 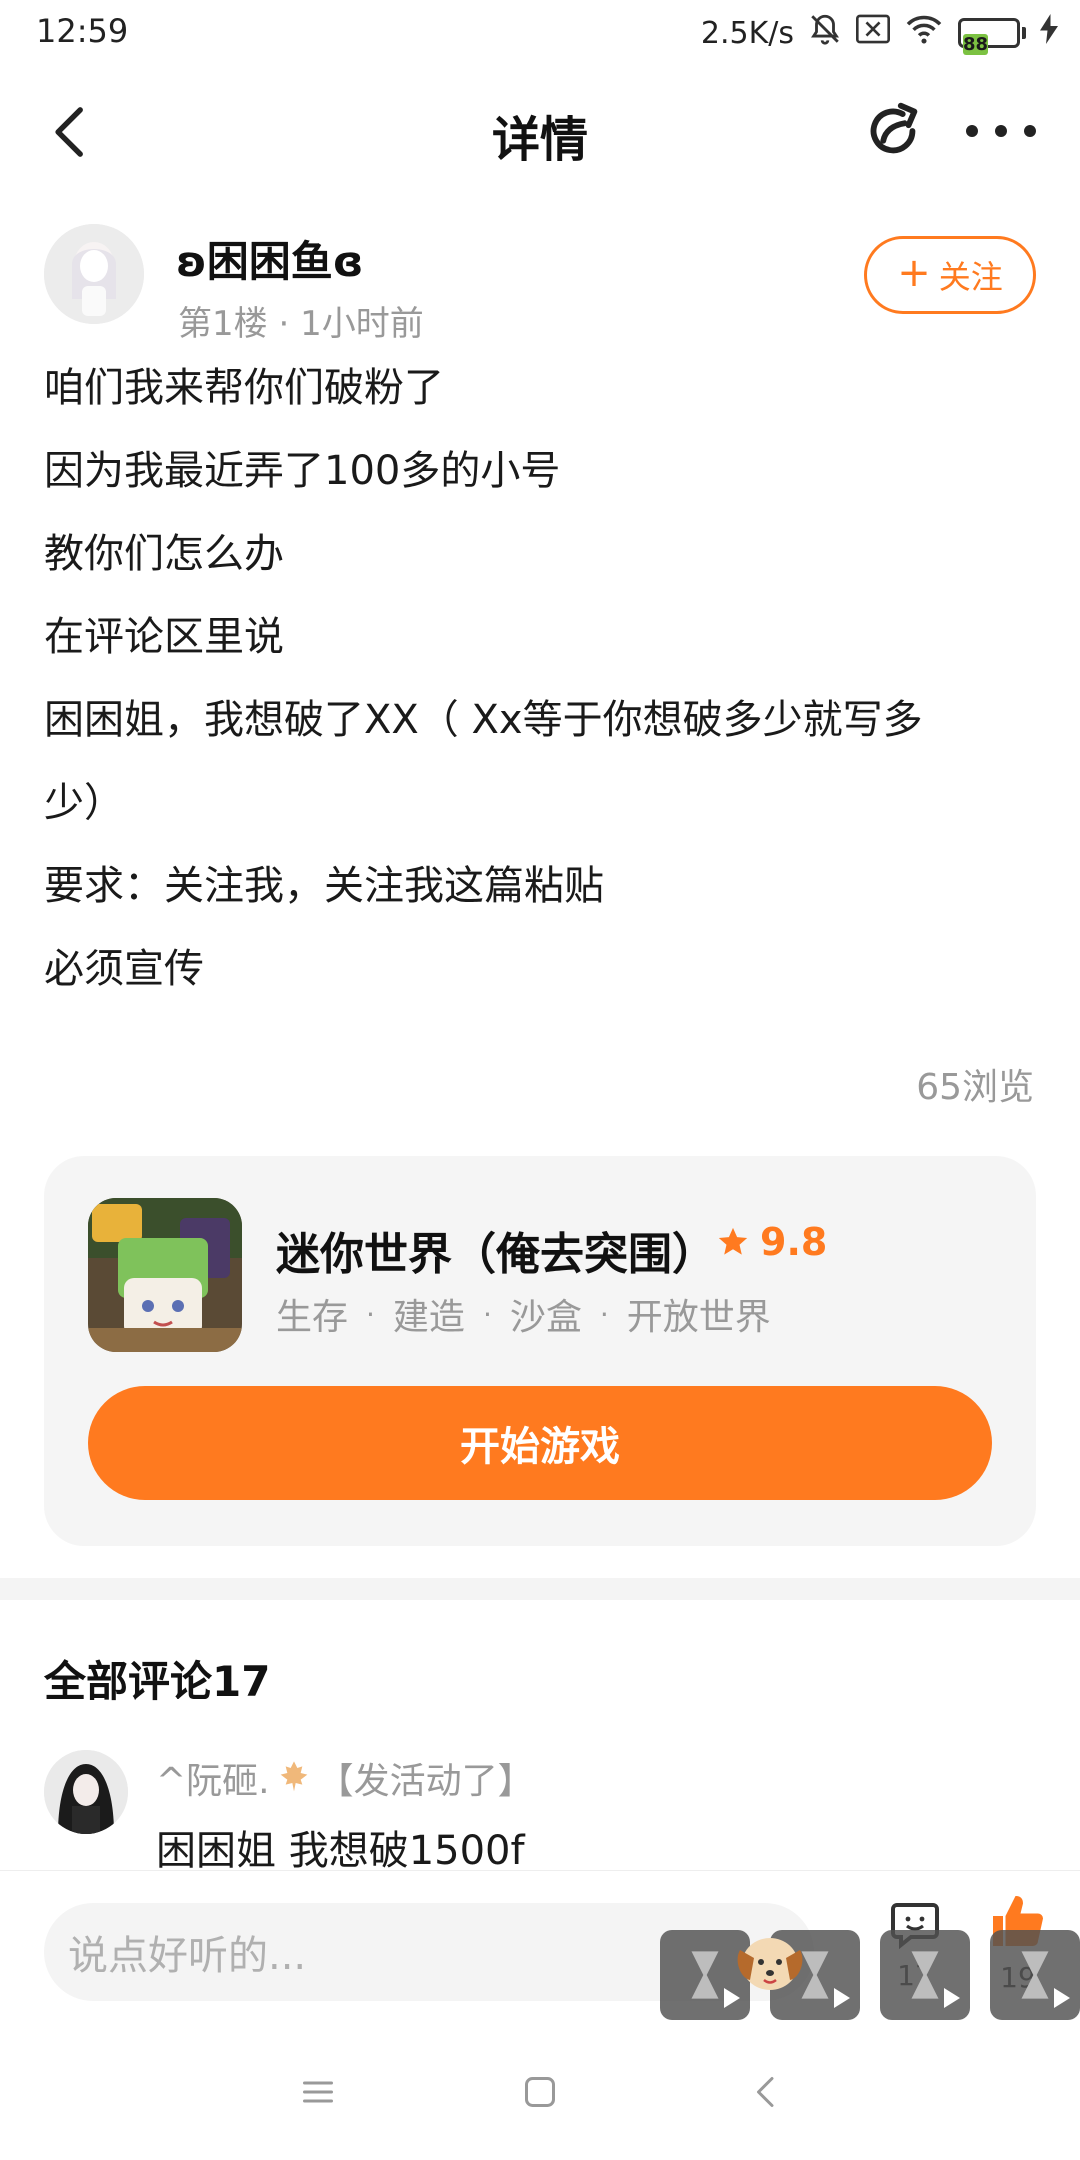 What do you see at coordinates (318, 2094) in the screenshot?
I see `menu-icon` at bounding box center [318, 2094].